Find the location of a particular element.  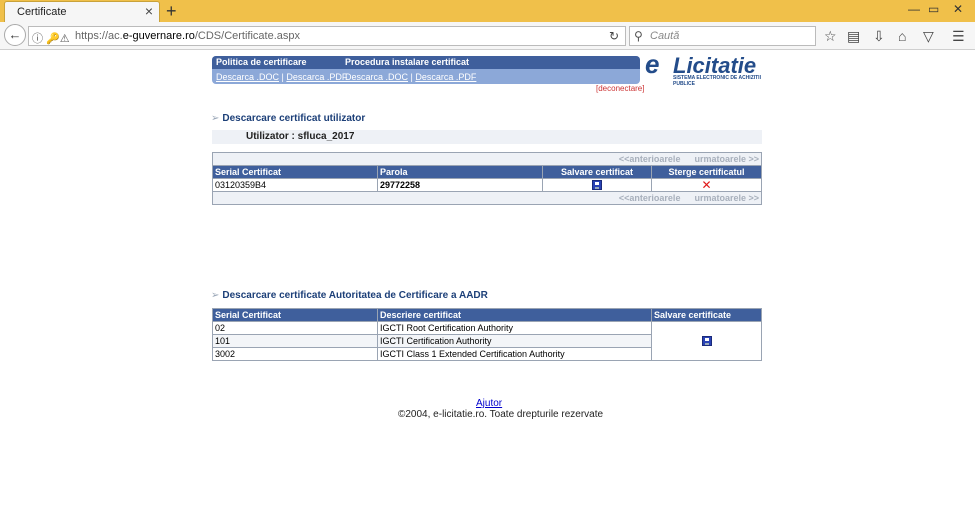

search-icon: ⚲ is located at coordinates (638, 36).